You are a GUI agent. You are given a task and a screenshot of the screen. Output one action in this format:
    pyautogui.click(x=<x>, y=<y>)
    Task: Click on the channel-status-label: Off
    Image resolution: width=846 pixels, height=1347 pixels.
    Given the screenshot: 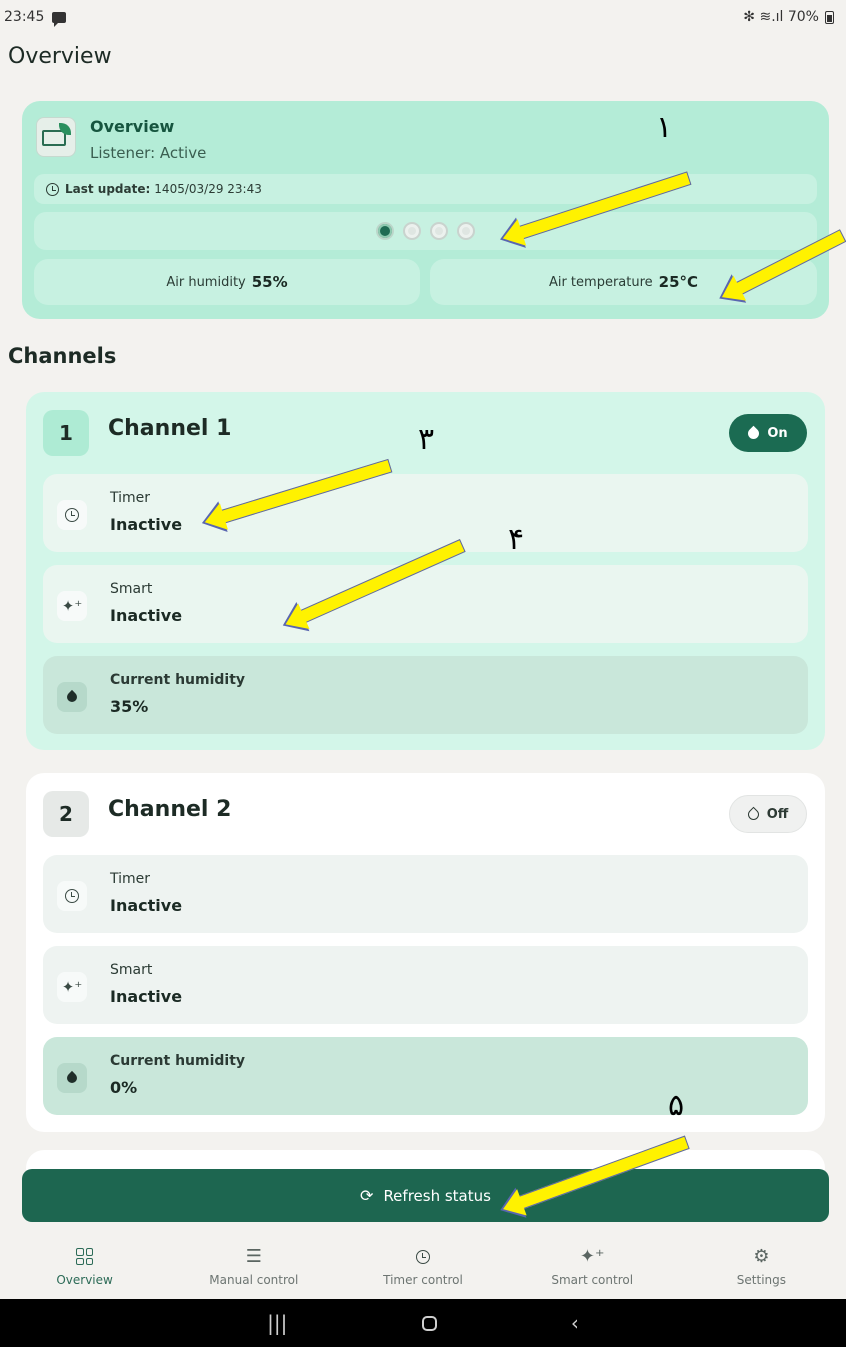 What is the action you would take?
    pyautogui.click(x=777, y=814)
    